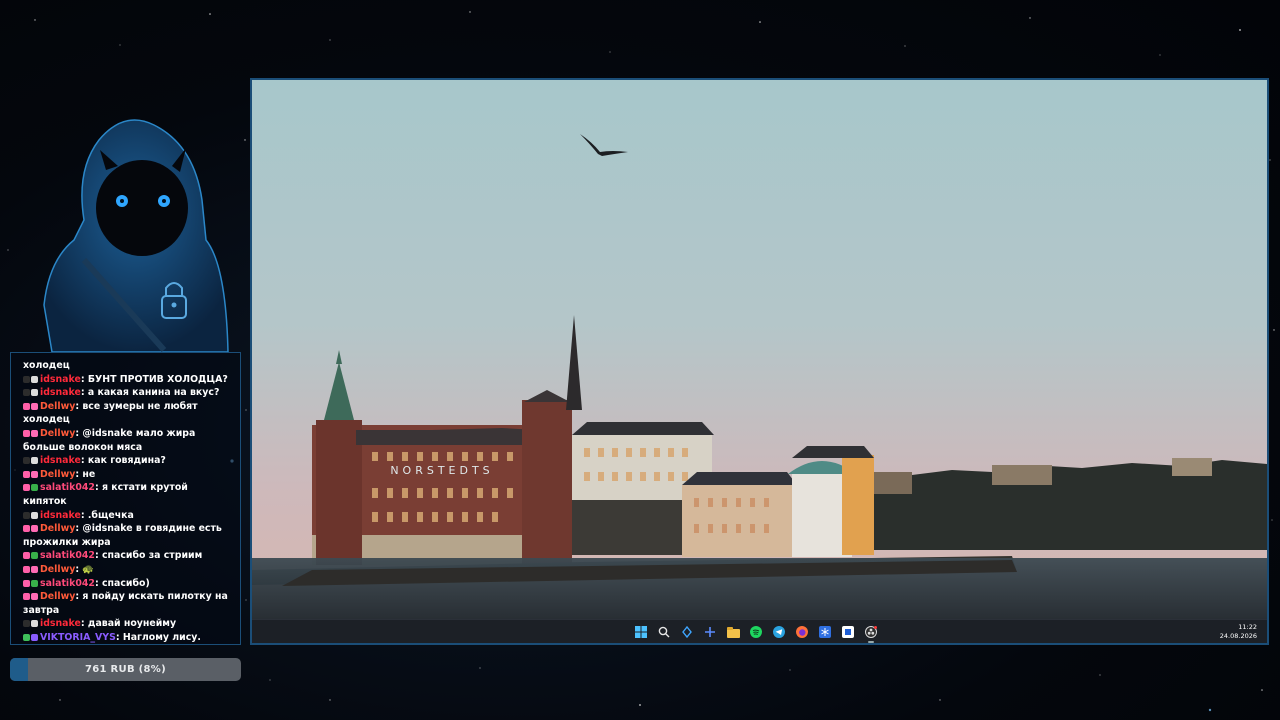 The image size is (1280, 720). Describe the element at coordinates (89, 474) in the screenshot. I see `chat-text: не` at that location.